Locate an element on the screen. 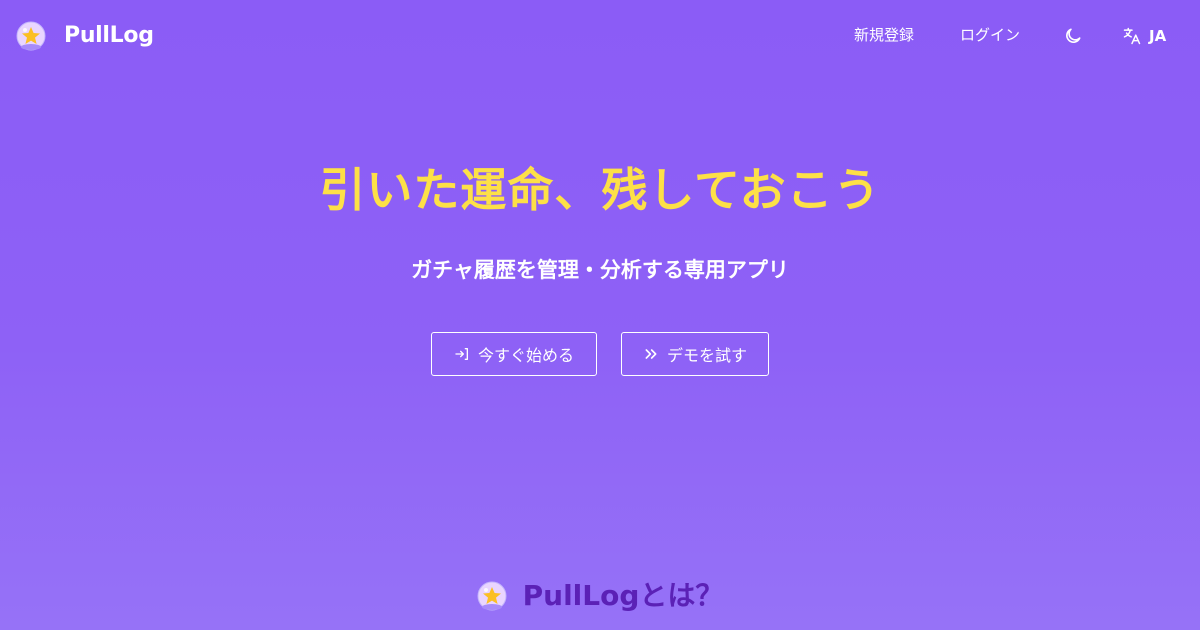 The height and width of the screenshot is (630, 1200). theme-toggle-button is located at coordinates (1073, 36).